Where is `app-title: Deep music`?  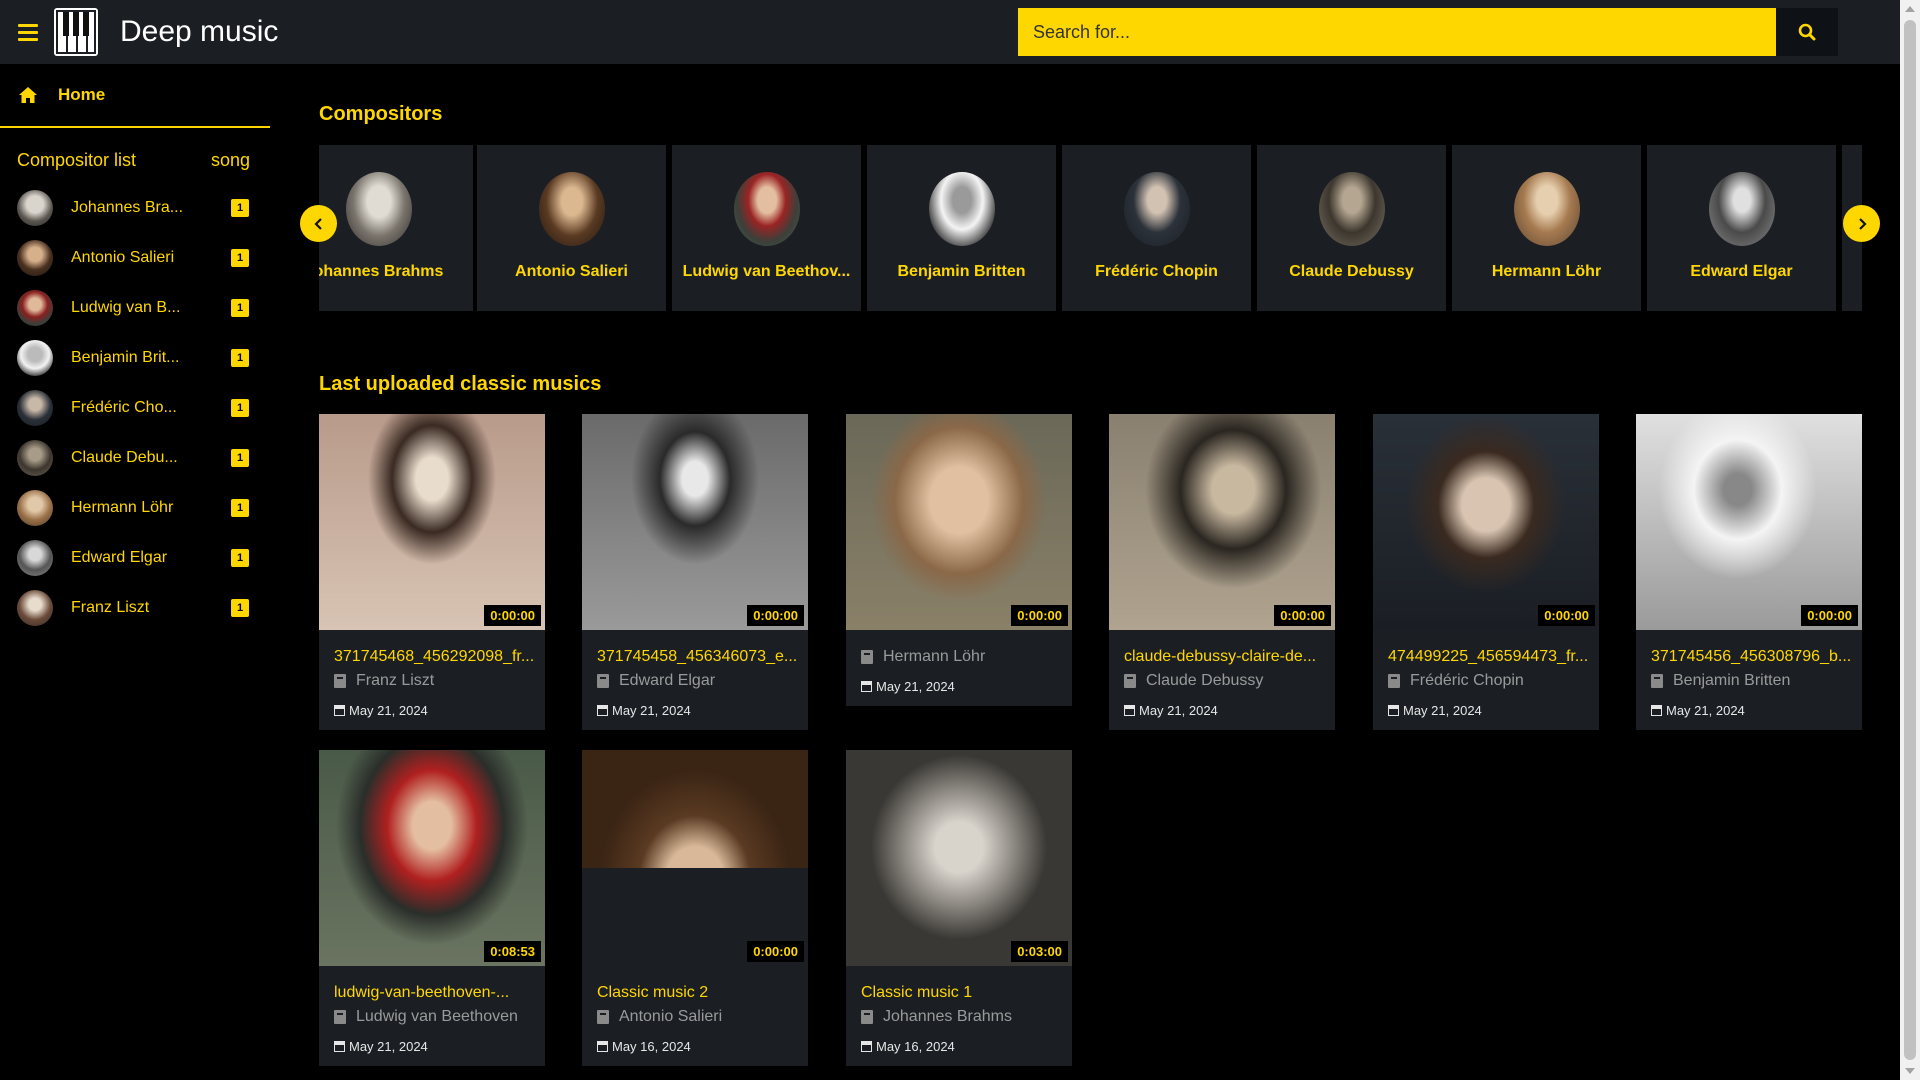
app-title: Deep music is located at coordinates (199, 32).